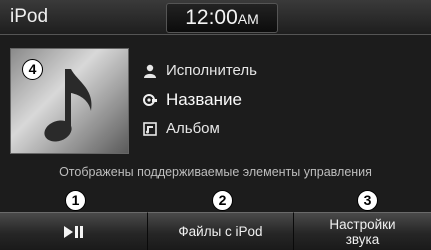 The width and height of the screenshot is (431, 250). I want to click on callout-2: 2, so click(222, 200).